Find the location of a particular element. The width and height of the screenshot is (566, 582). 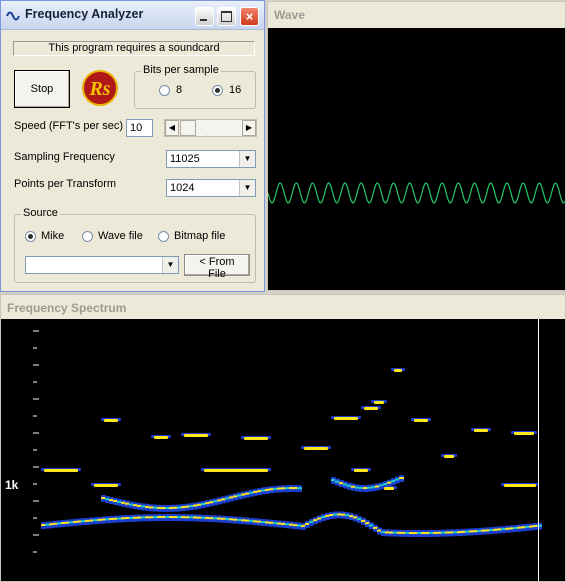

frequency-axis-label: 1k is located at coordinates (12, 485).